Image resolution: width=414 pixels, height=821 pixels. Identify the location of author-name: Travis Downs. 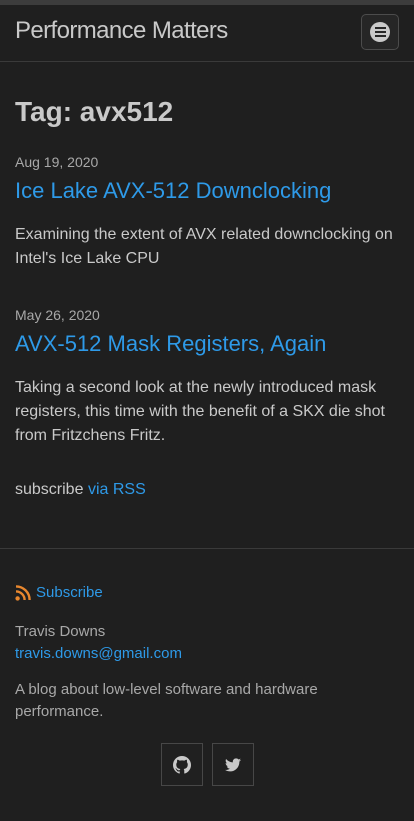
(60, 631).